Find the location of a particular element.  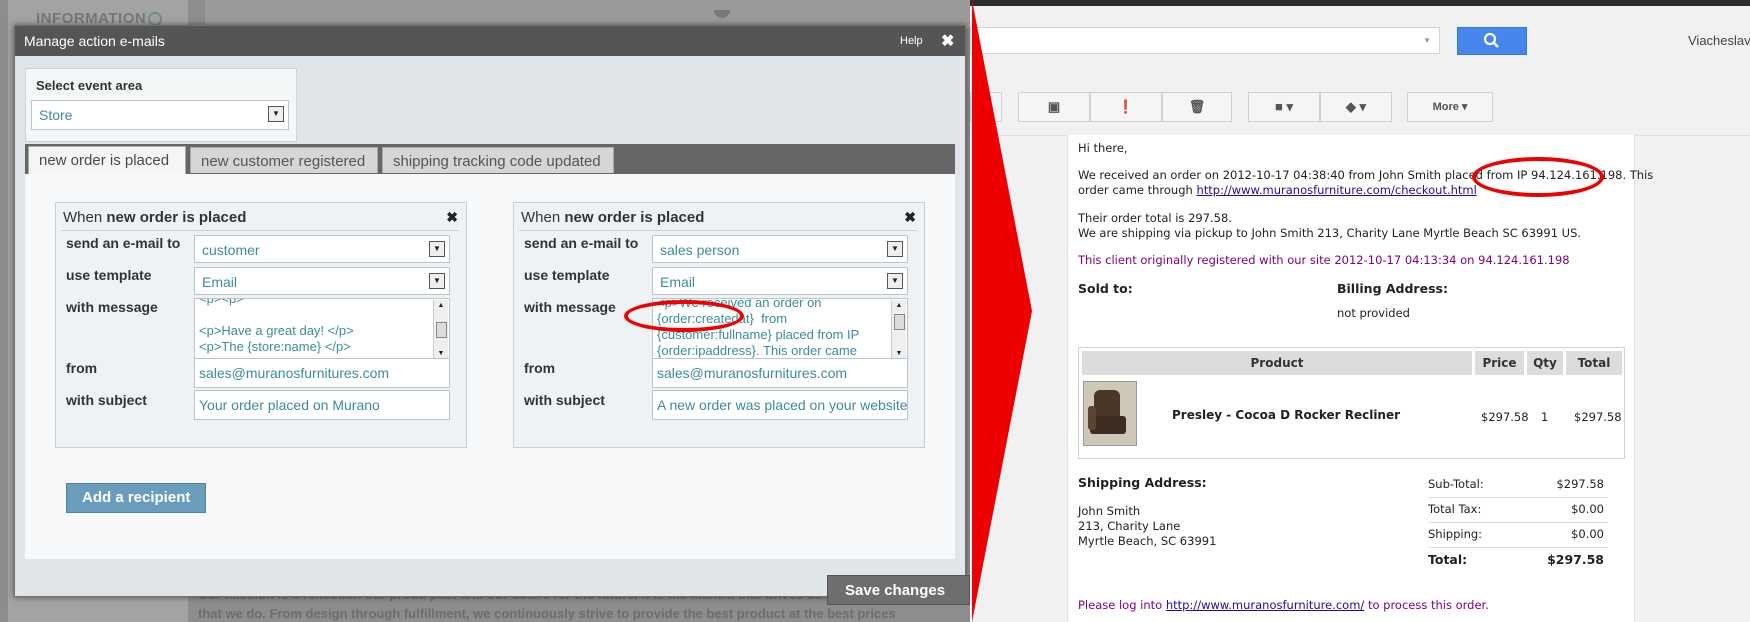

tab-shipping-tracking-updated: shipping tracking code updated is located at coordinates (498, 160).